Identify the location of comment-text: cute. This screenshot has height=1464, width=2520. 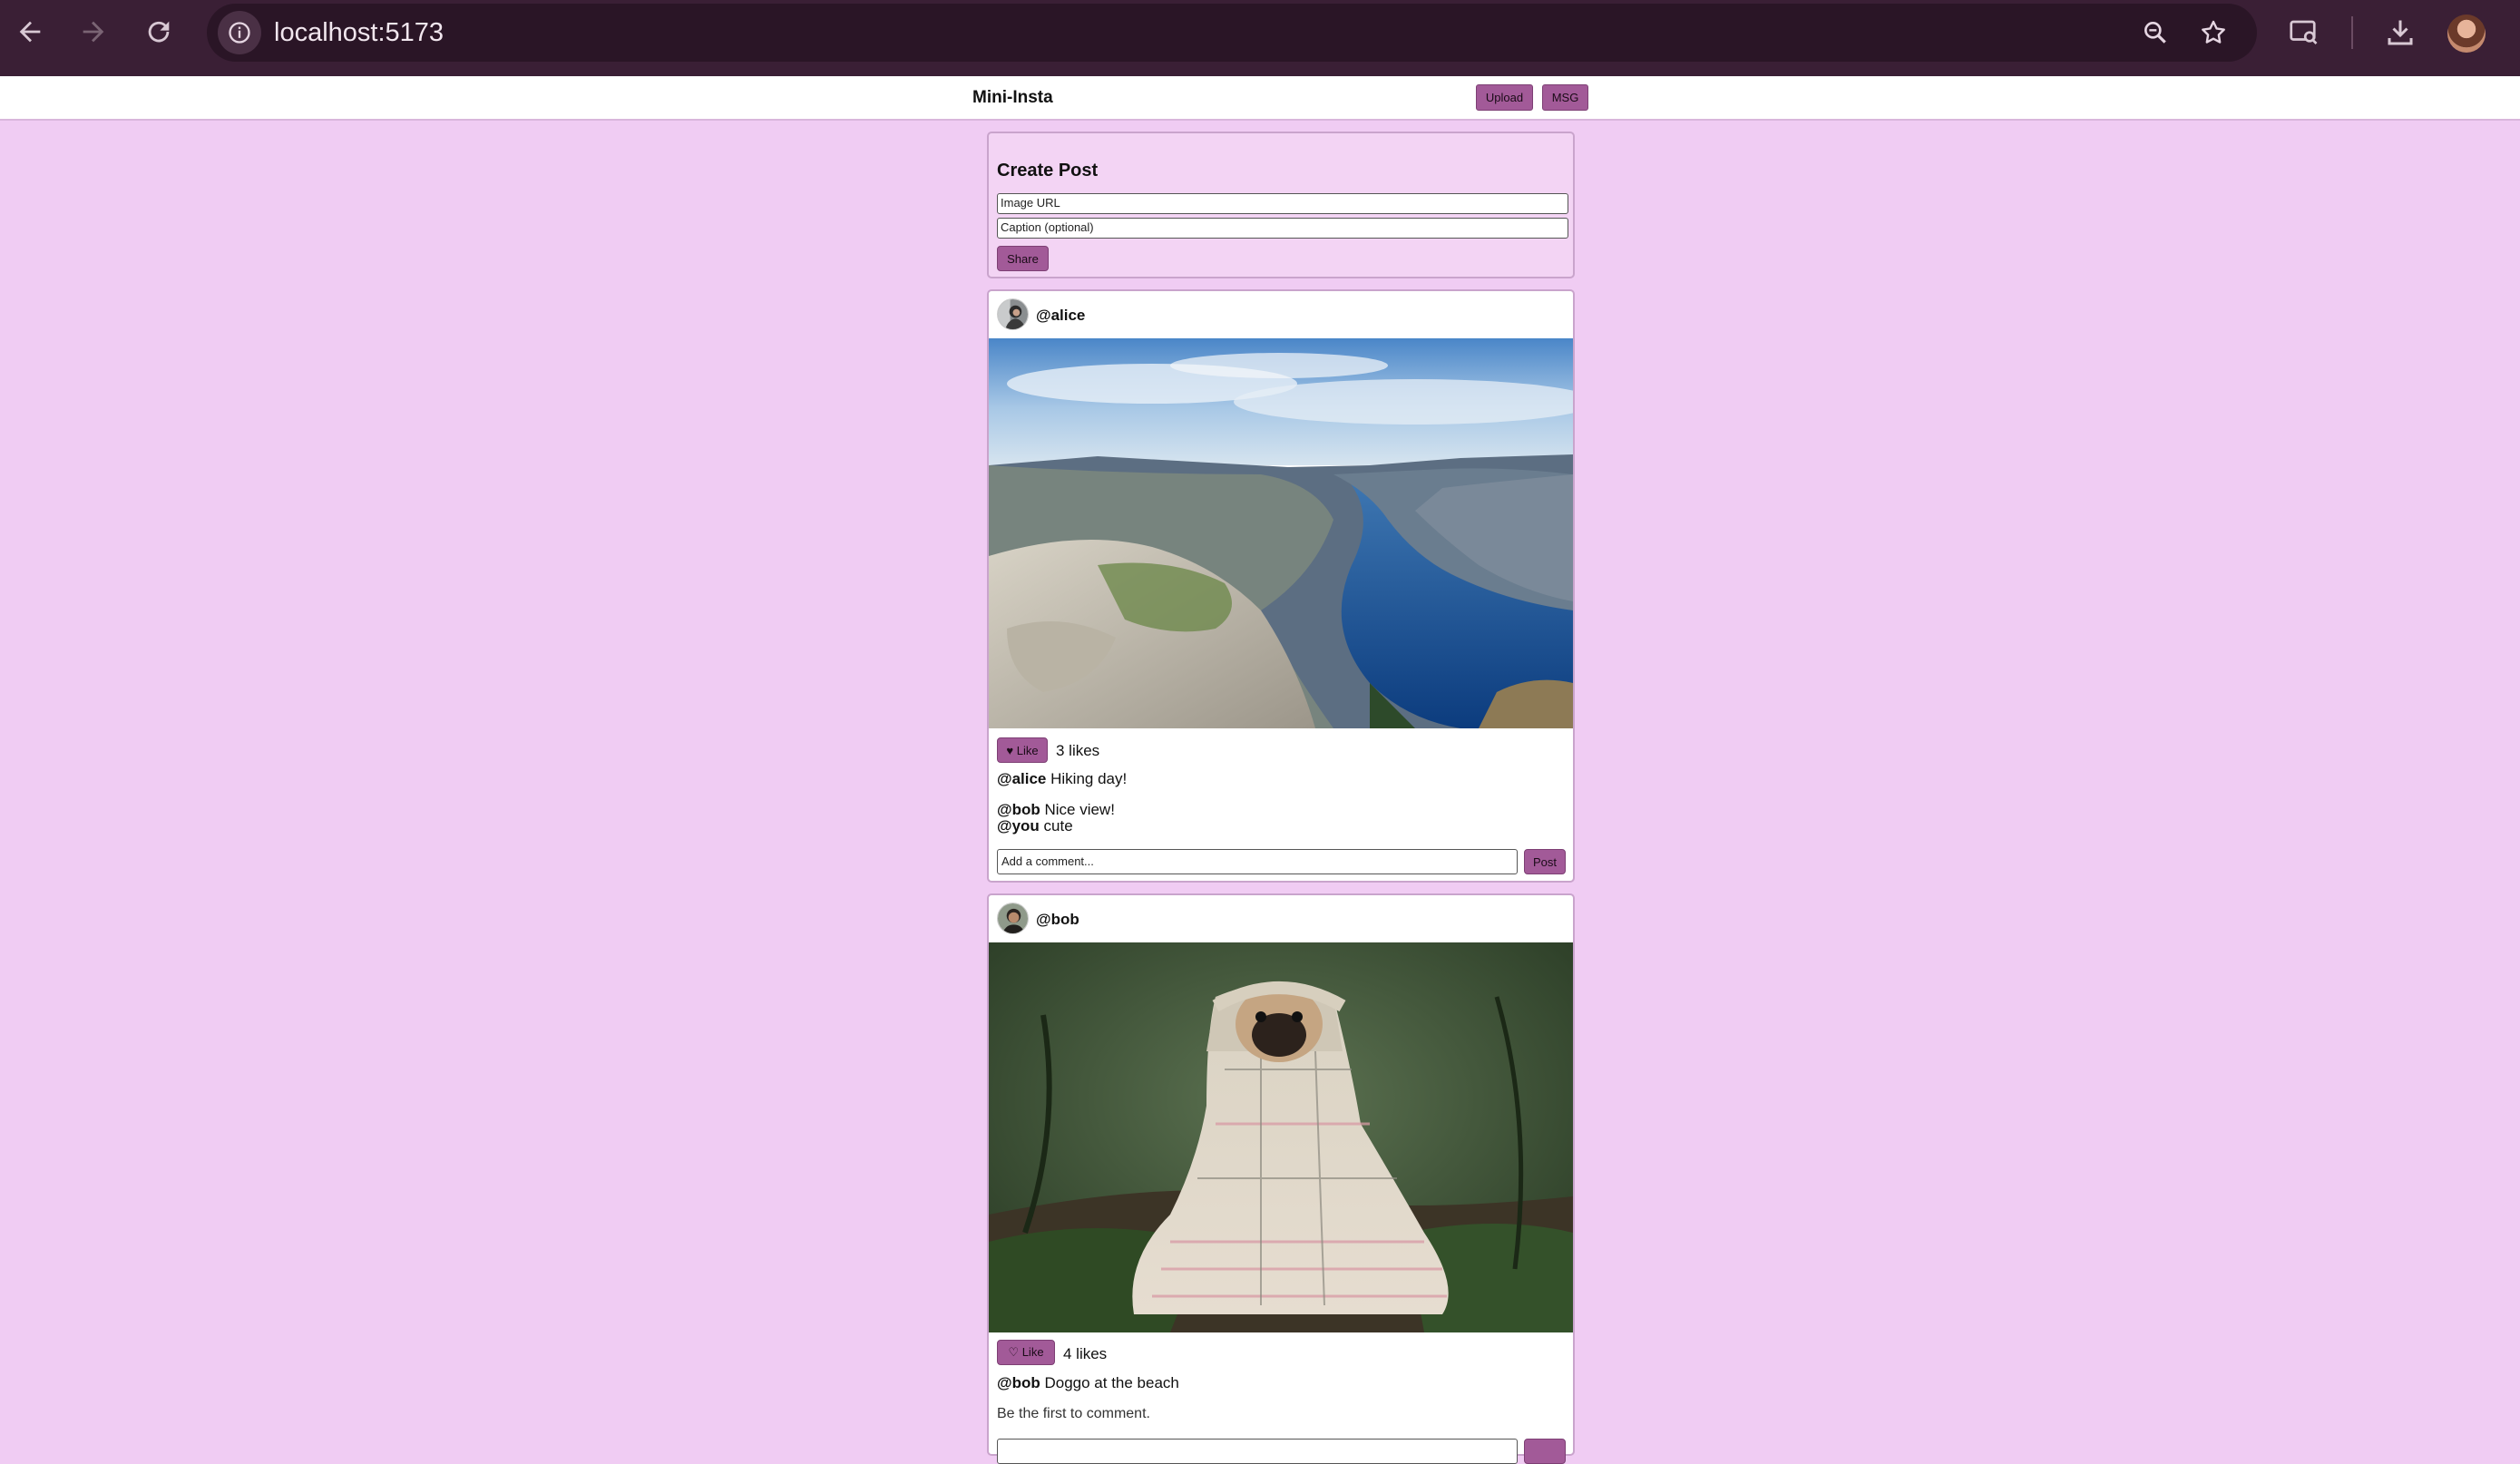
(1058, 826).